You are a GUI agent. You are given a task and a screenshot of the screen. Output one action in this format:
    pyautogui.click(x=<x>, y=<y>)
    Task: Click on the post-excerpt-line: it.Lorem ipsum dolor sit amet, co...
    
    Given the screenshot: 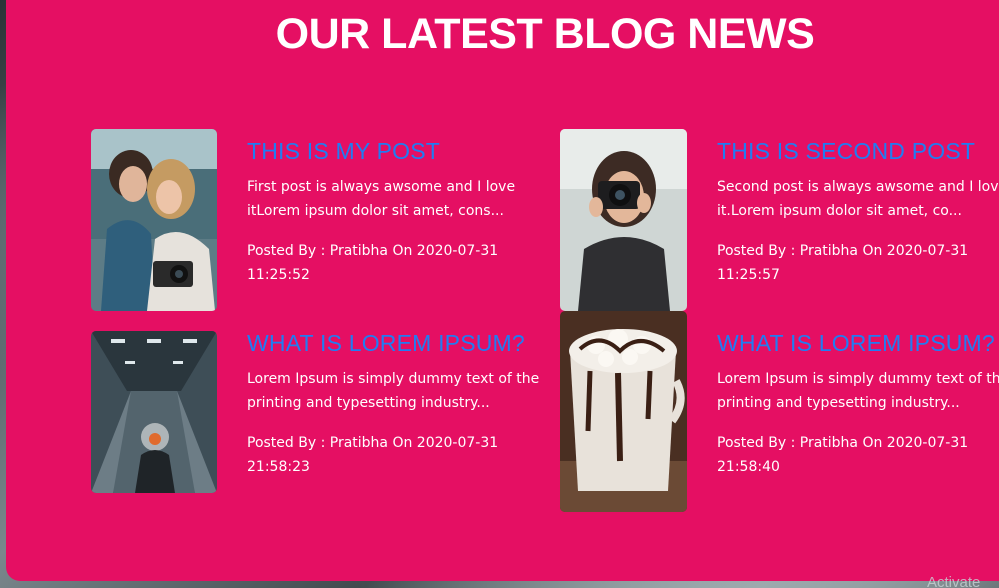 What is the action you would take?
    pyautogui.click(x=839, y=211)
    